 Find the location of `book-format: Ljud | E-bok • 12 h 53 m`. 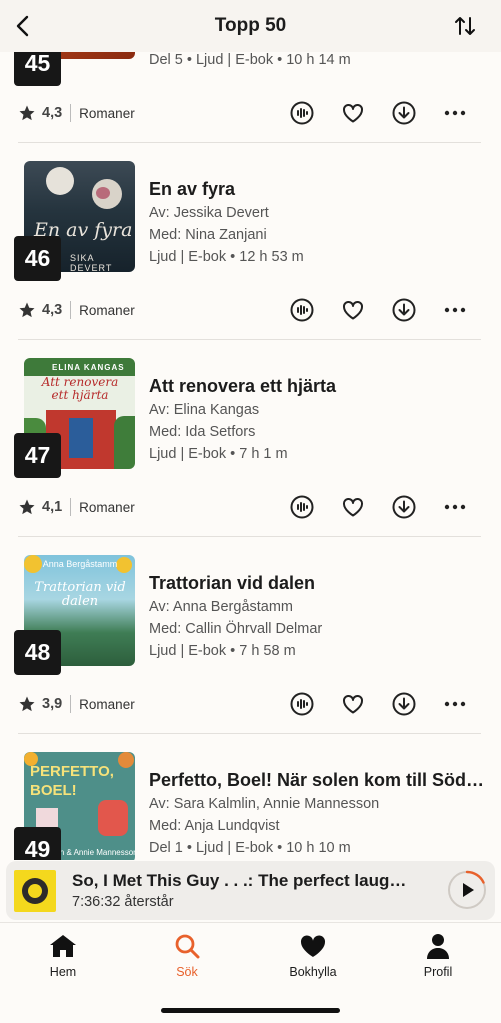

book-format: Ljud | E-bok • 12 h 53 m is located at coordinates (226, 257).